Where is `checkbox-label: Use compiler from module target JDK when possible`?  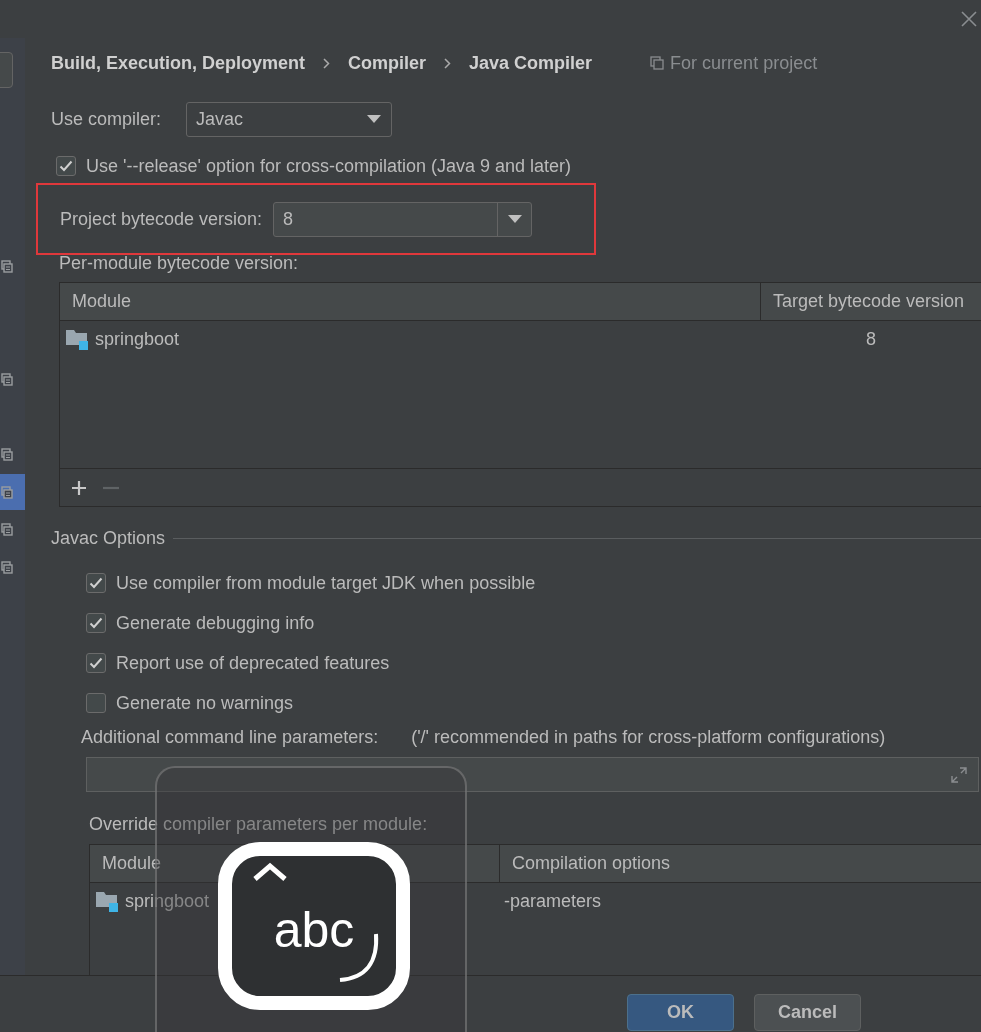
checkbox-label: Use compiler from module target JDK when possible is located at coordinates (326, 583).